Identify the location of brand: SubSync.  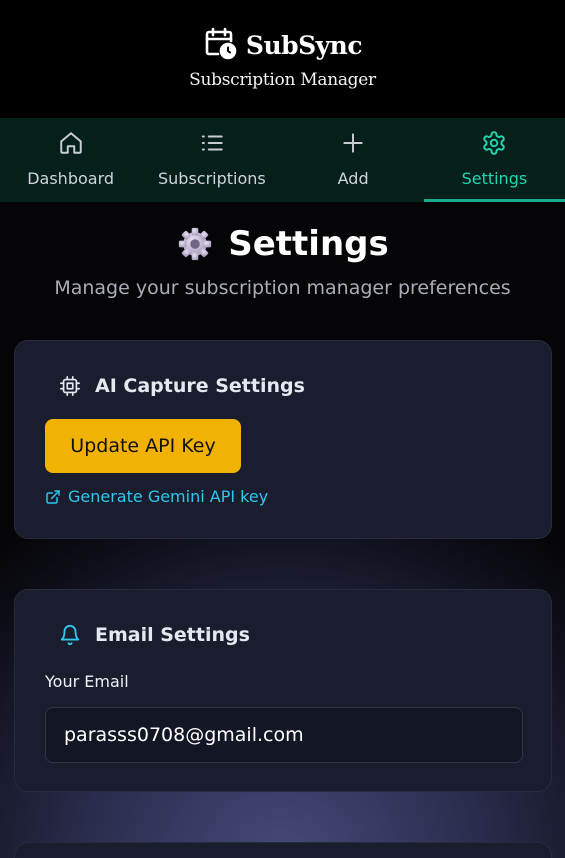
(283, 45).